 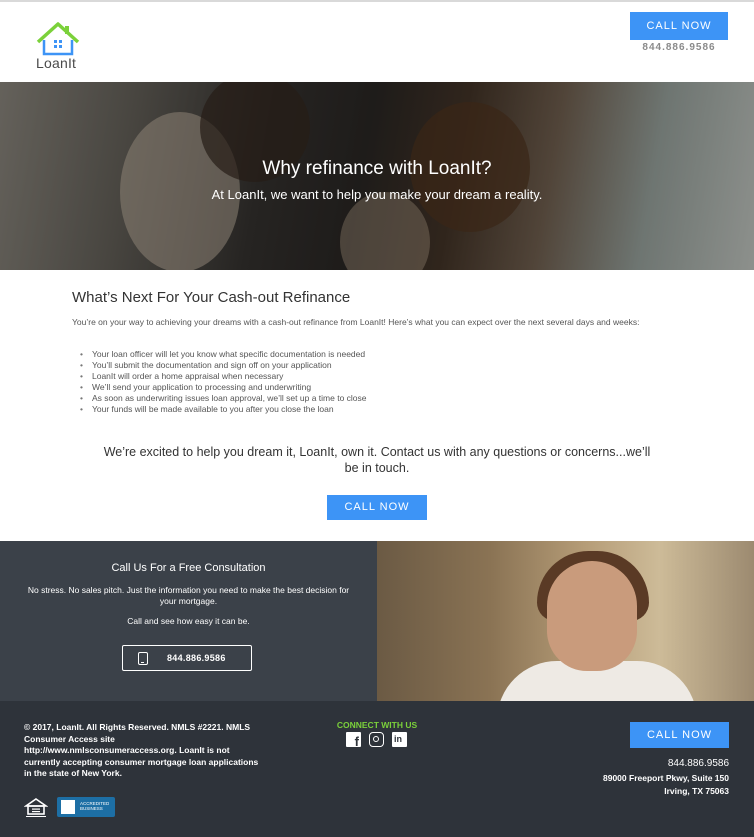 I want to click on page-title: What’s Next For Your Cash-out Refinance, so click(x=211, y=297).